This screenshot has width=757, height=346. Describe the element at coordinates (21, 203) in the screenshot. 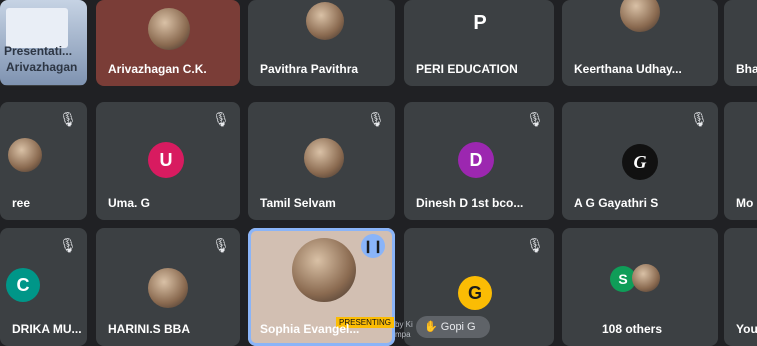

I see `participant-name: ree` at that location.